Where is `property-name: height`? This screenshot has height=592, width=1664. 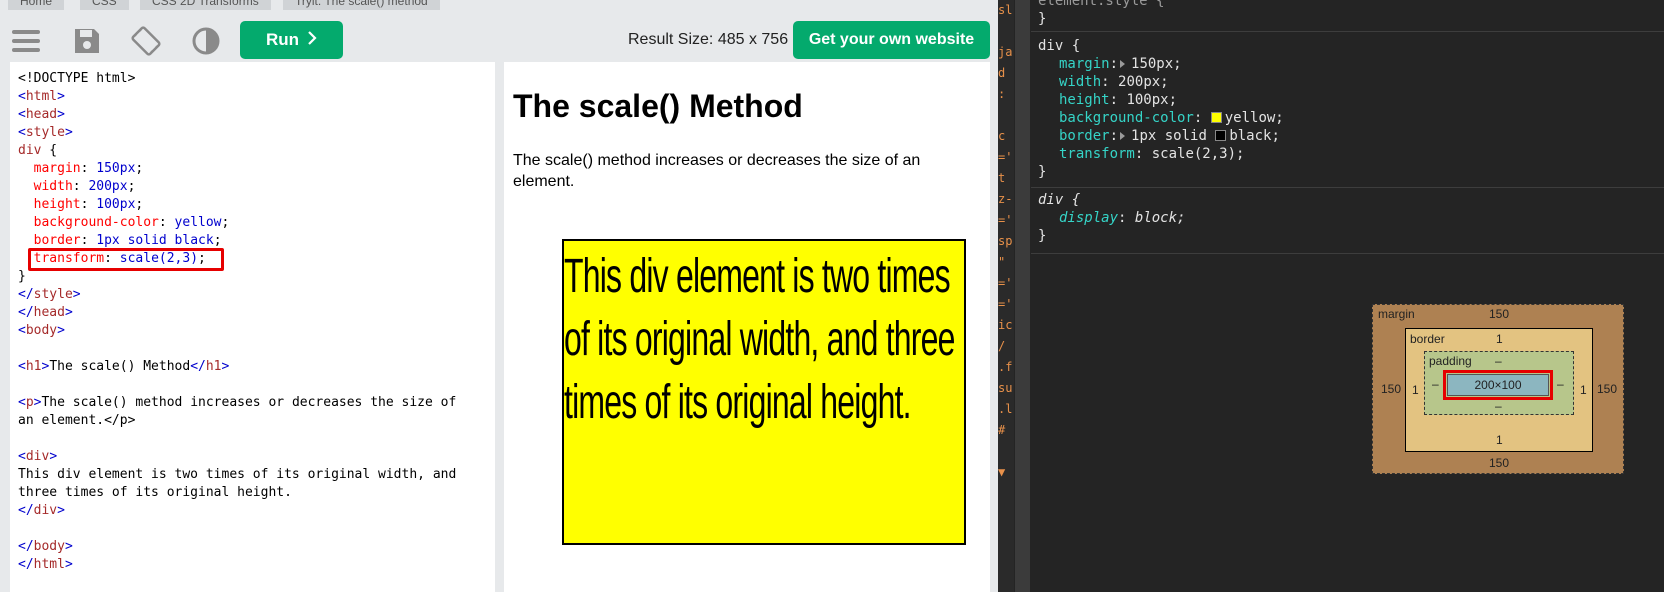
property-name: height is located at coordinates (1084, 100).